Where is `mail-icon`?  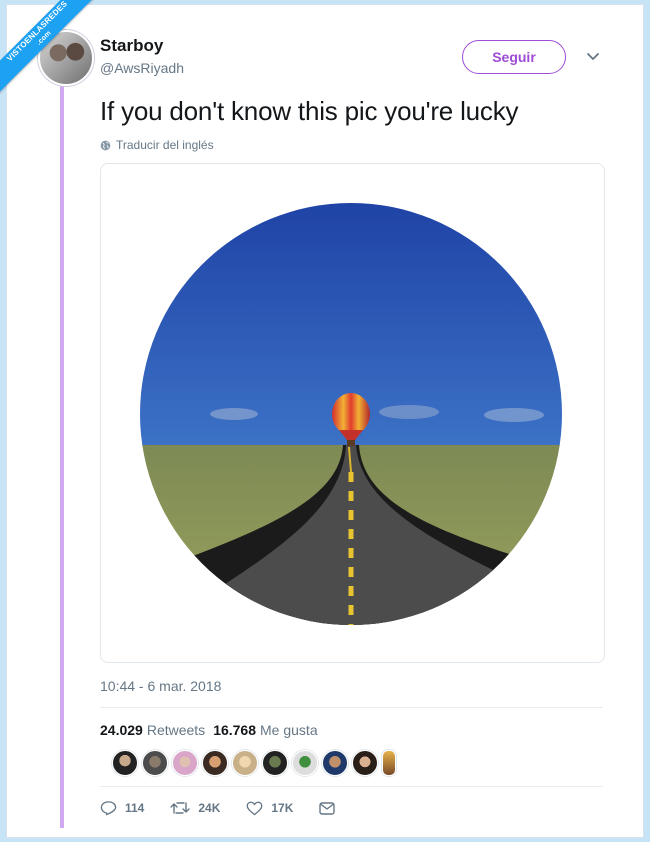
mail-icon is located at coordinates (327, 808).